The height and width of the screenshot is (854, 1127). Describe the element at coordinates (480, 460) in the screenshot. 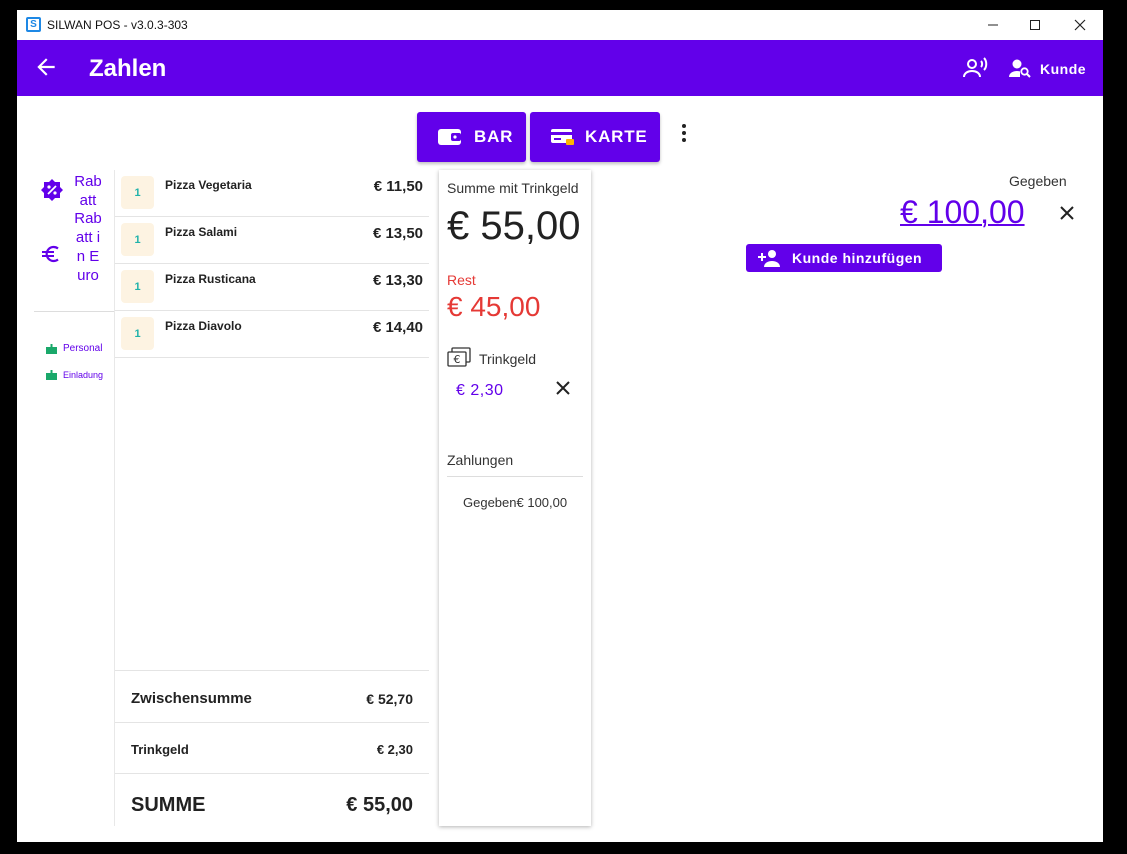

I see `payments-label: Zahlungen` at that location.